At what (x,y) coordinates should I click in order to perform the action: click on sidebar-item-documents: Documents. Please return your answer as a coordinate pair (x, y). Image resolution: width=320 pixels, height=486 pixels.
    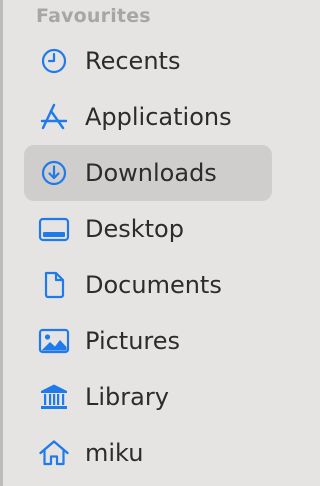
    Looking at the image, I should click on (148, 285).